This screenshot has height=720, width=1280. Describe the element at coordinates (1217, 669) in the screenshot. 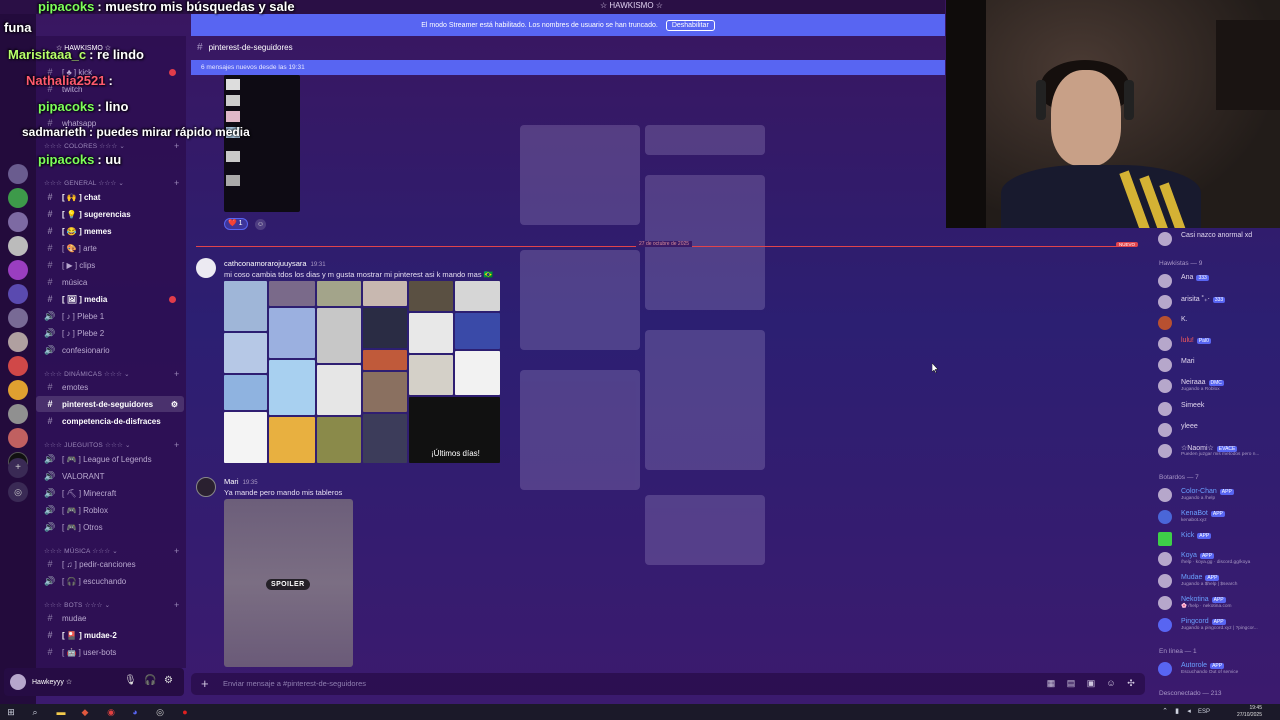

I see `member-item: Autorole APP Escuchando Out of service` at that location.